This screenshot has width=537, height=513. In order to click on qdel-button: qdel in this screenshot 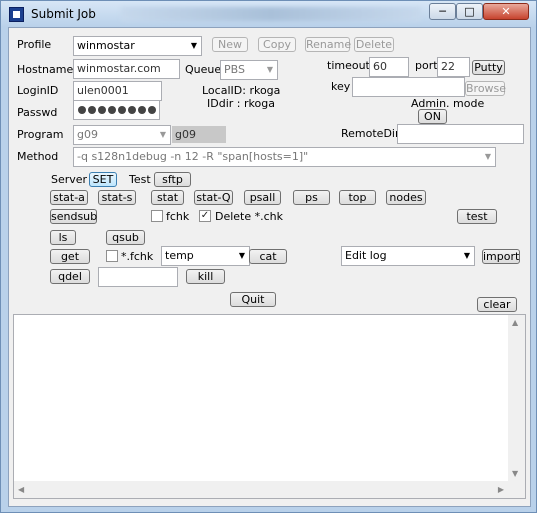, I will do `click(70, 276)`.